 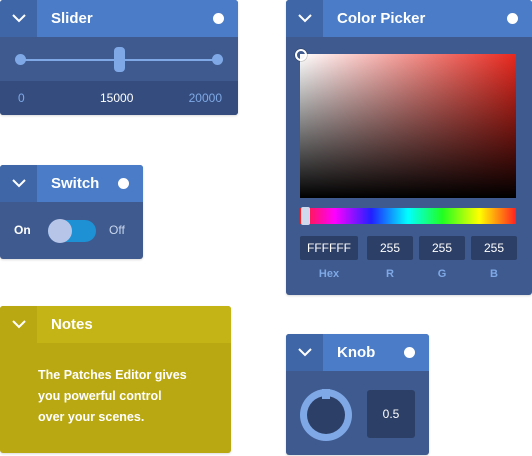 What do you see at coordinates (60, 231) in the screenshot?
I see `toggle-thumb` at bounding box center [60, 231].